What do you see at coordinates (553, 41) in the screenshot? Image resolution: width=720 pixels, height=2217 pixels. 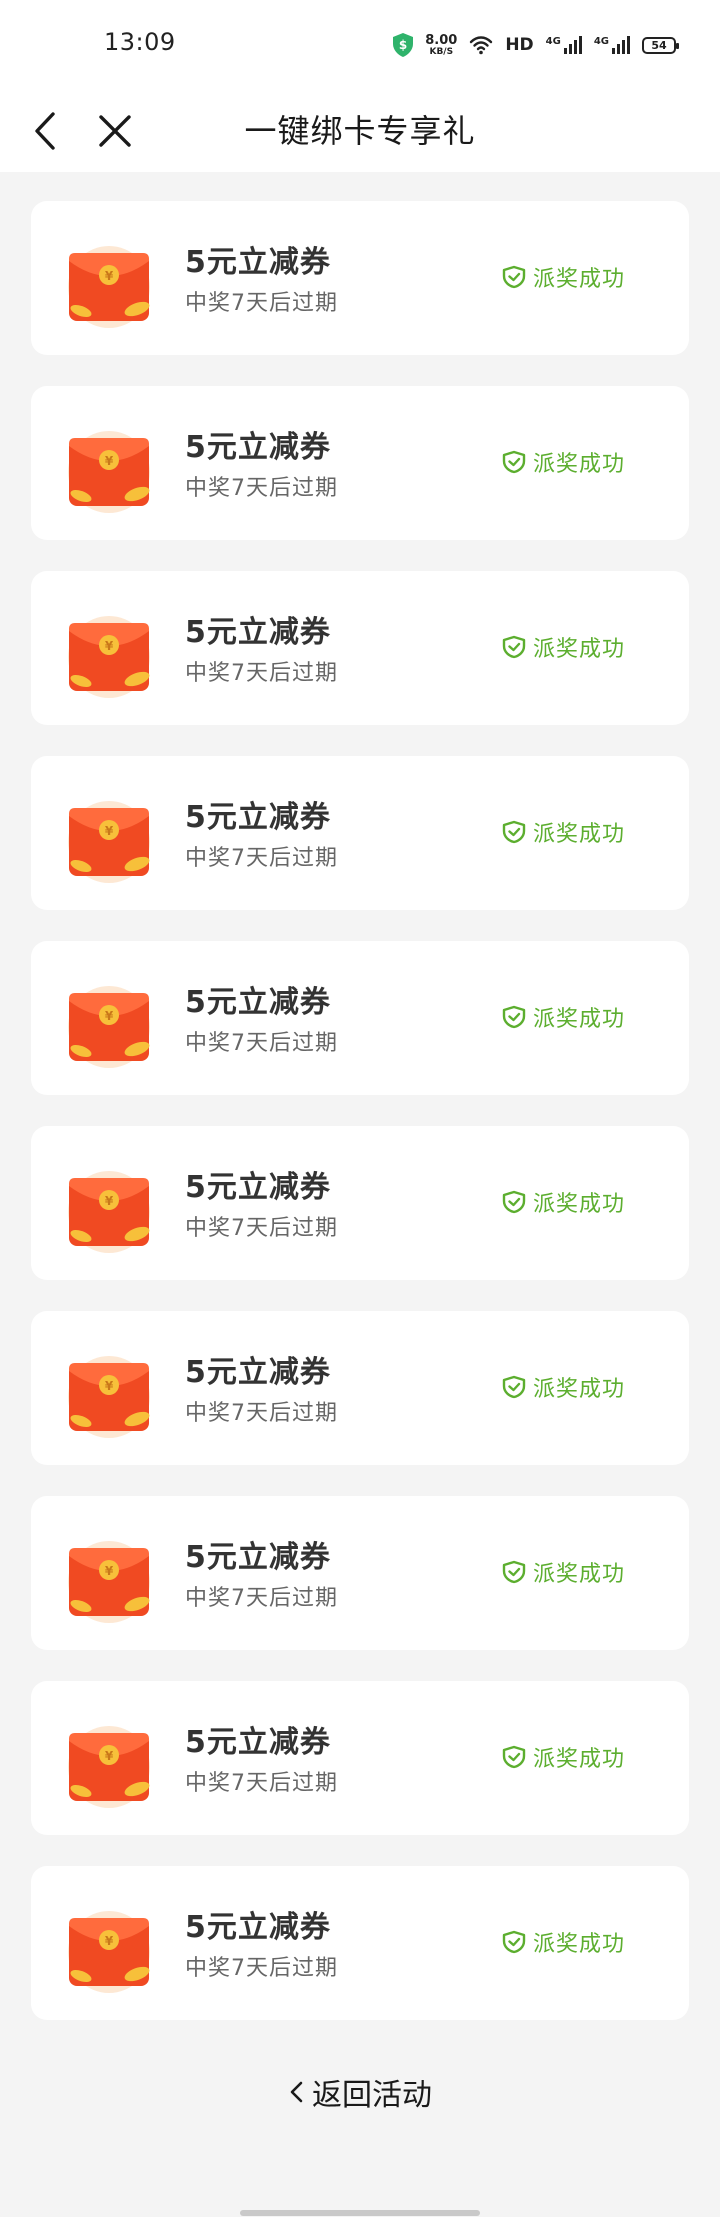 I see `signal-1-label: 4G` at bounding box center [553, 41].